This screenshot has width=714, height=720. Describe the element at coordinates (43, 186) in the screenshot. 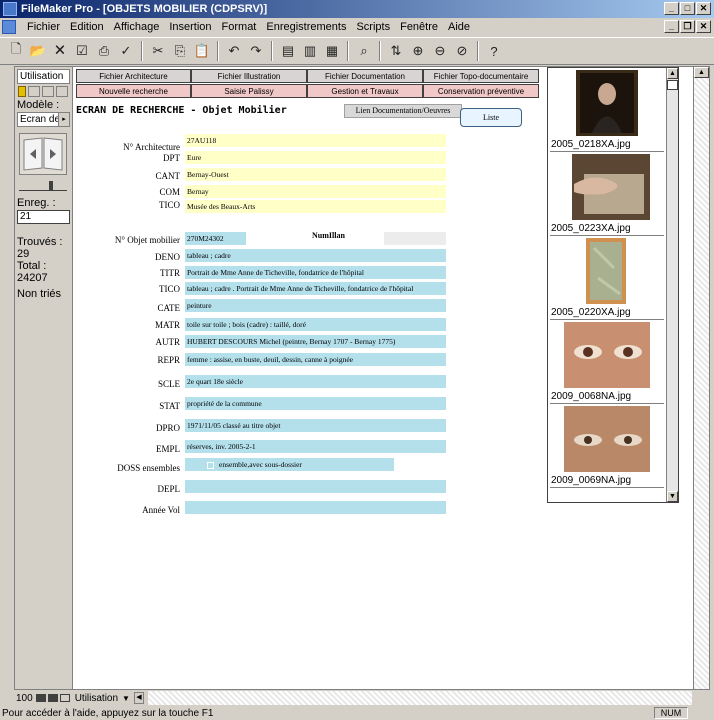

I see `record-slider` at that location.